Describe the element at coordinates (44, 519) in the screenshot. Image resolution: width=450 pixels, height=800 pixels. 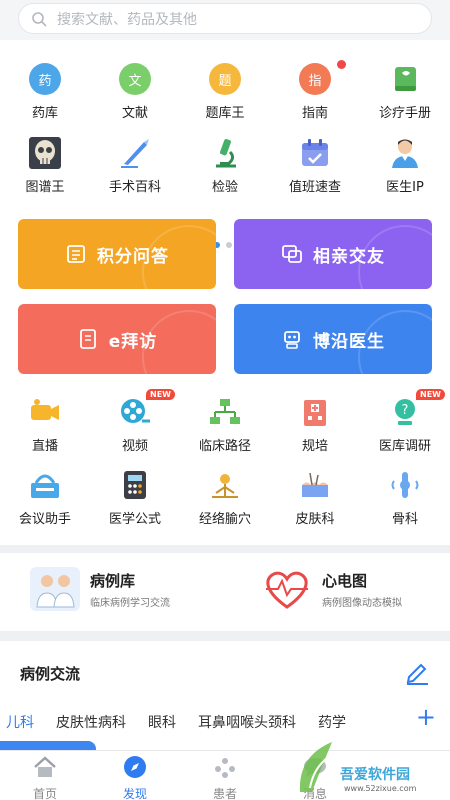
I see `grid-label: 会议助手` at that location.